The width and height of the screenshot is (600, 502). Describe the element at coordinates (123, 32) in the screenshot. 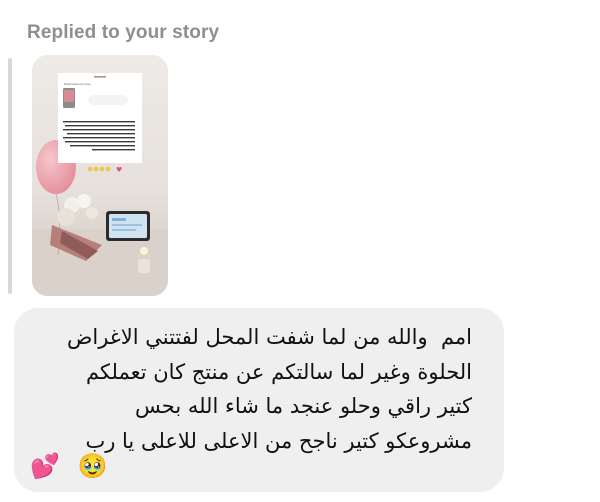

I see `reply-header: Replied to your story` at that location.